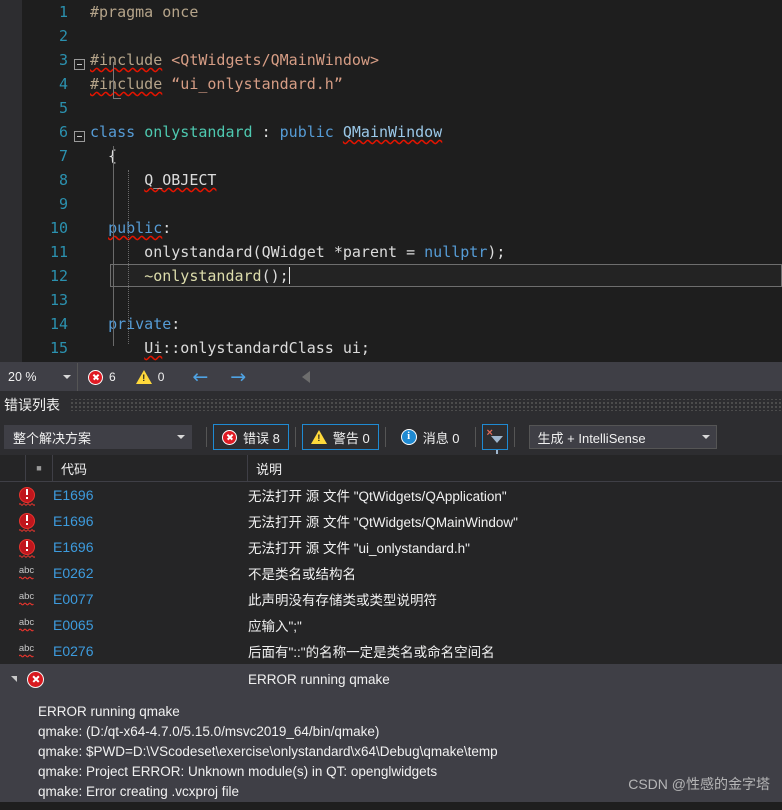  What do you see at coordinates (402, 204) in the screenshot?
I see `code-line: 9` at bounding box center [402, 204].